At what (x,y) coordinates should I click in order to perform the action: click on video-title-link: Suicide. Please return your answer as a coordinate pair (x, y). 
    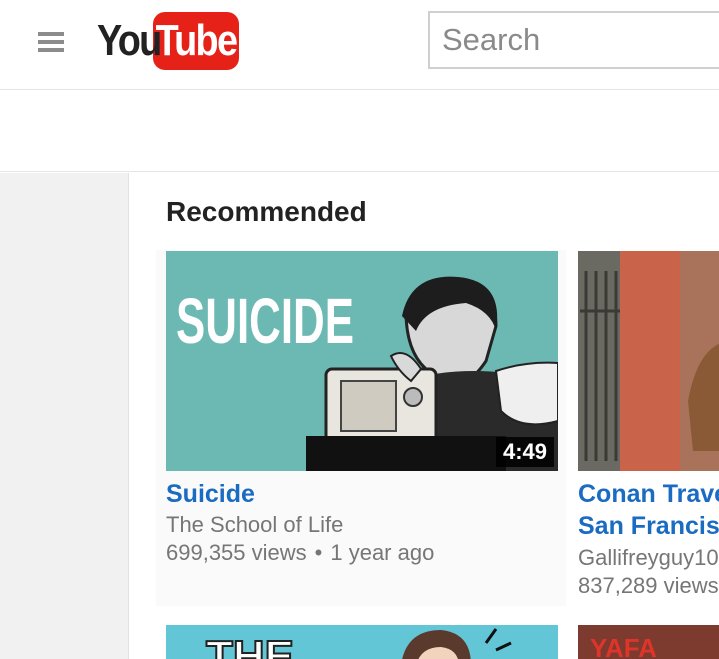
    Looking at the image, I should click on (210, 494).